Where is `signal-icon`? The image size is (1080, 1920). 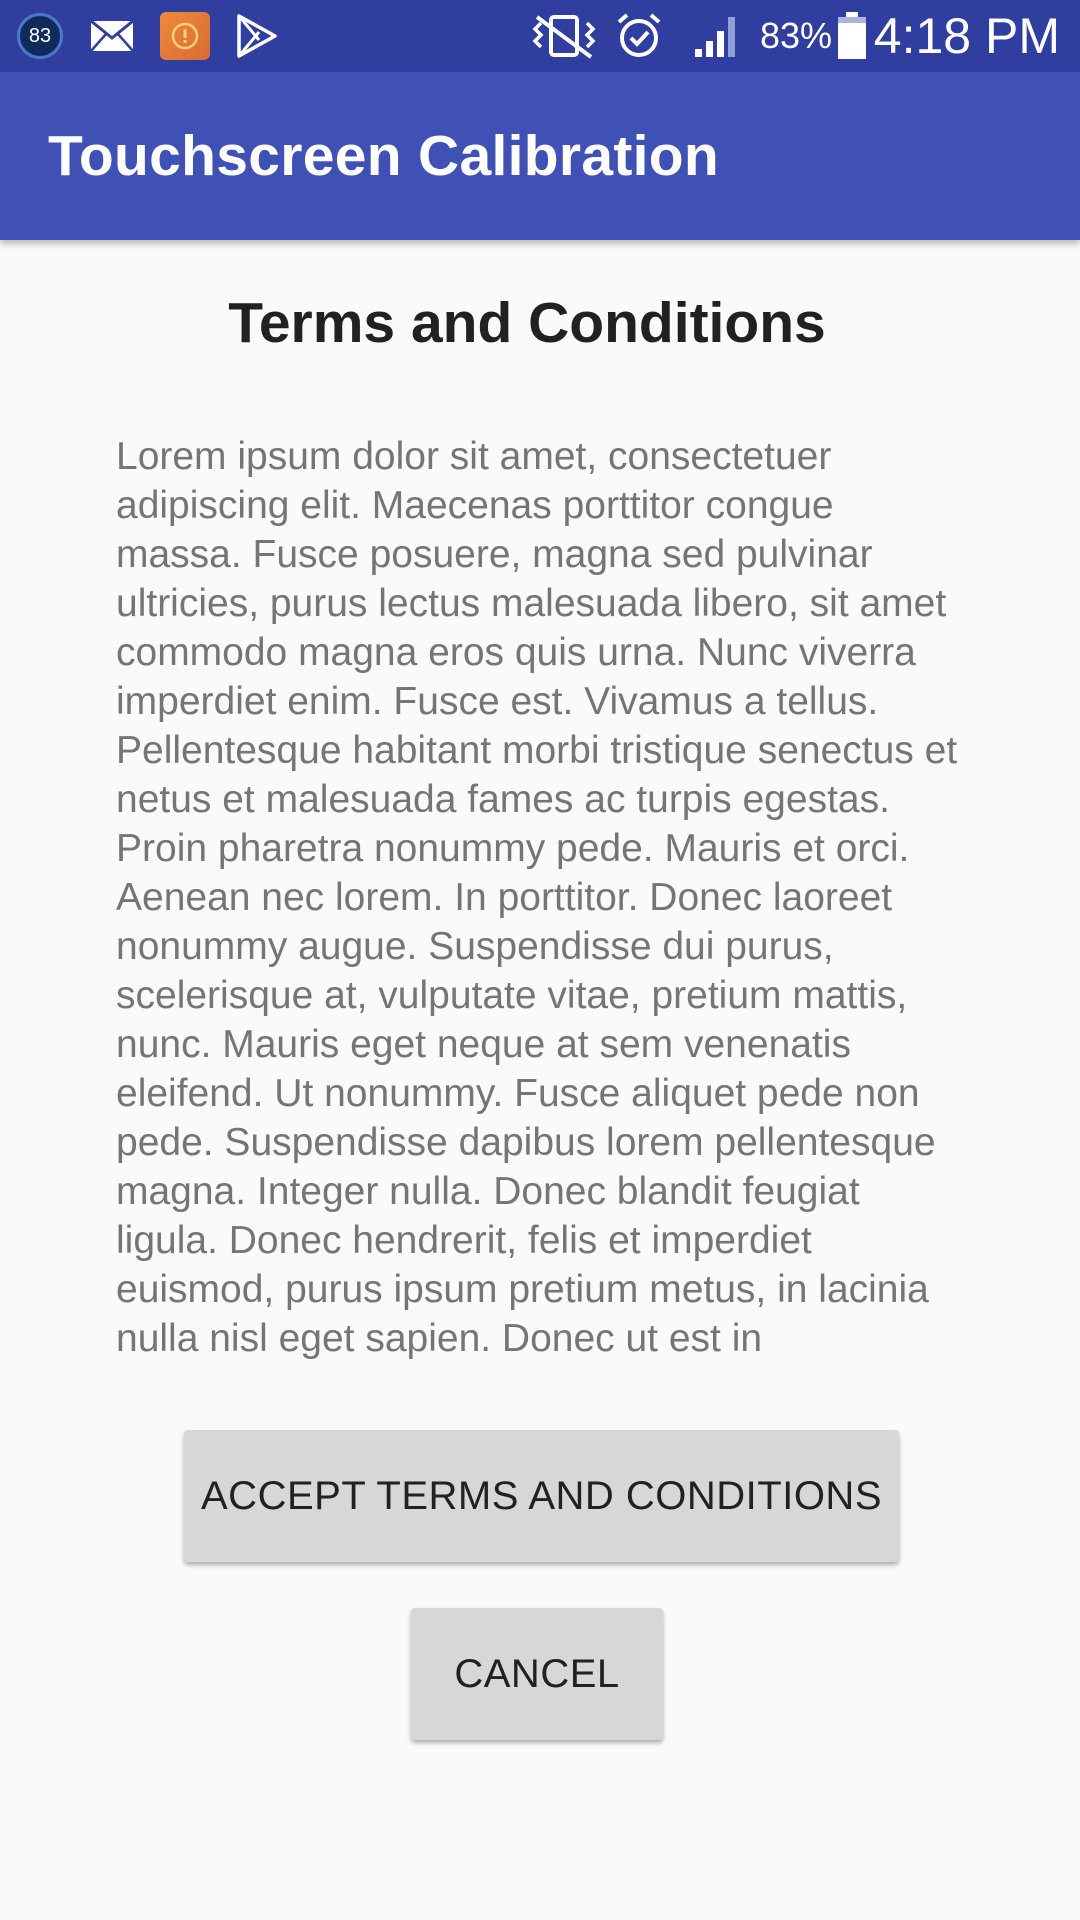
signal-icon is located at coordinates (718, 36).